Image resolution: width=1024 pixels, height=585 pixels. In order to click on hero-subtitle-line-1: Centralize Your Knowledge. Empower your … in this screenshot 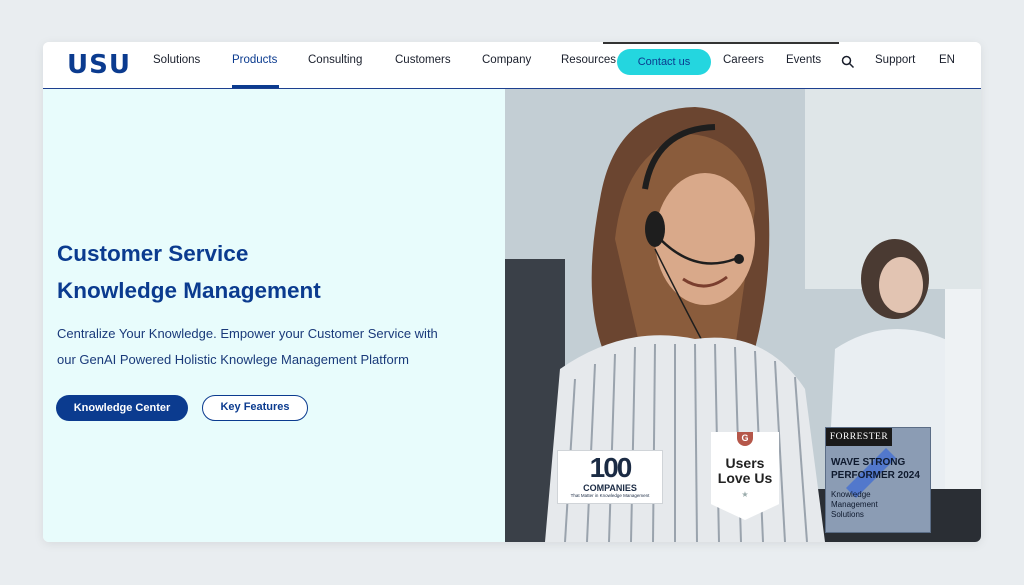, I will do `click(247, 333)`.